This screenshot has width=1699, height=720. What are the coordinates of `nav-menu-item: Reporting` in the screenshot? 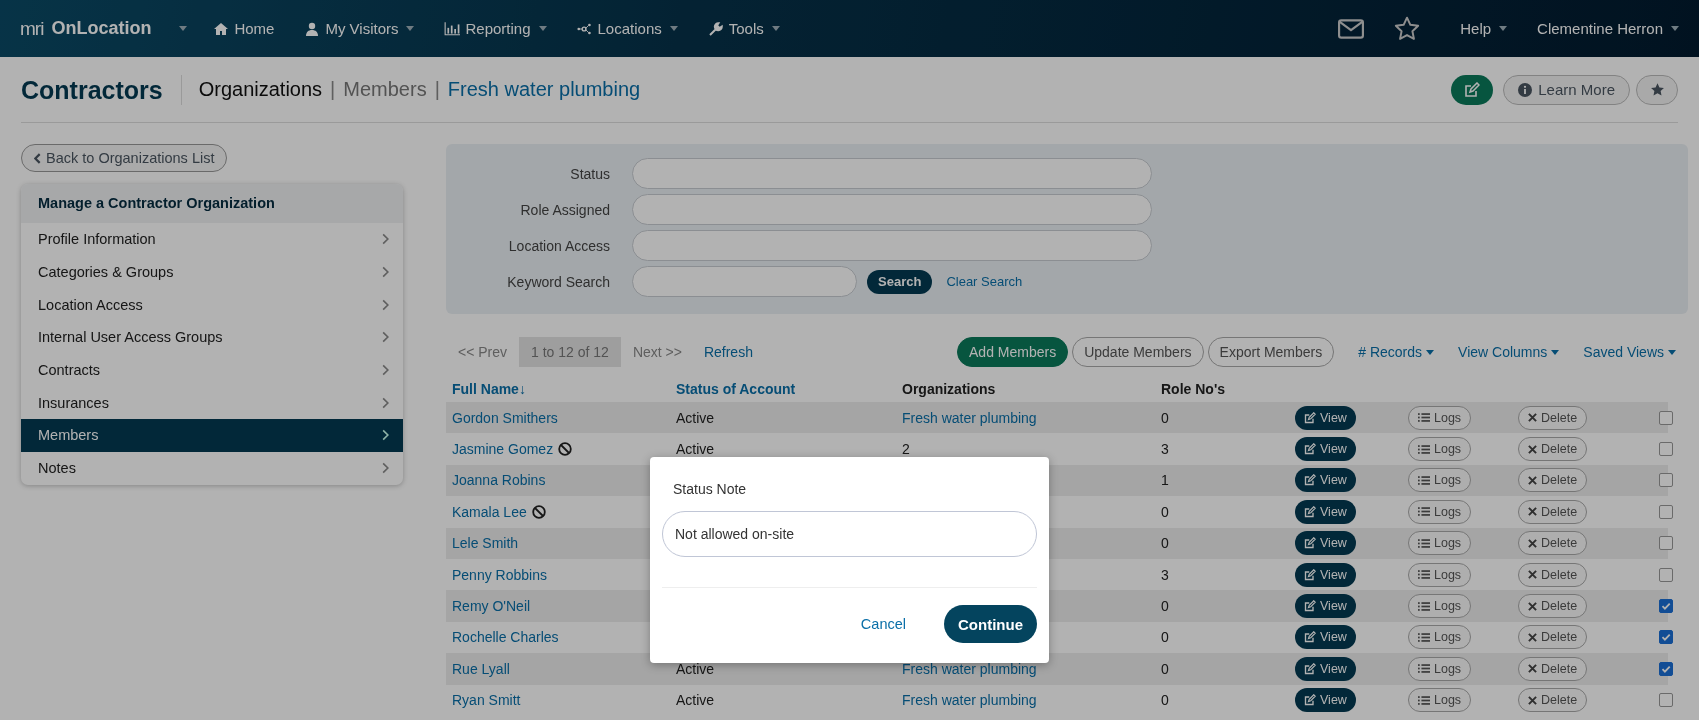 It's located at (495, 28).